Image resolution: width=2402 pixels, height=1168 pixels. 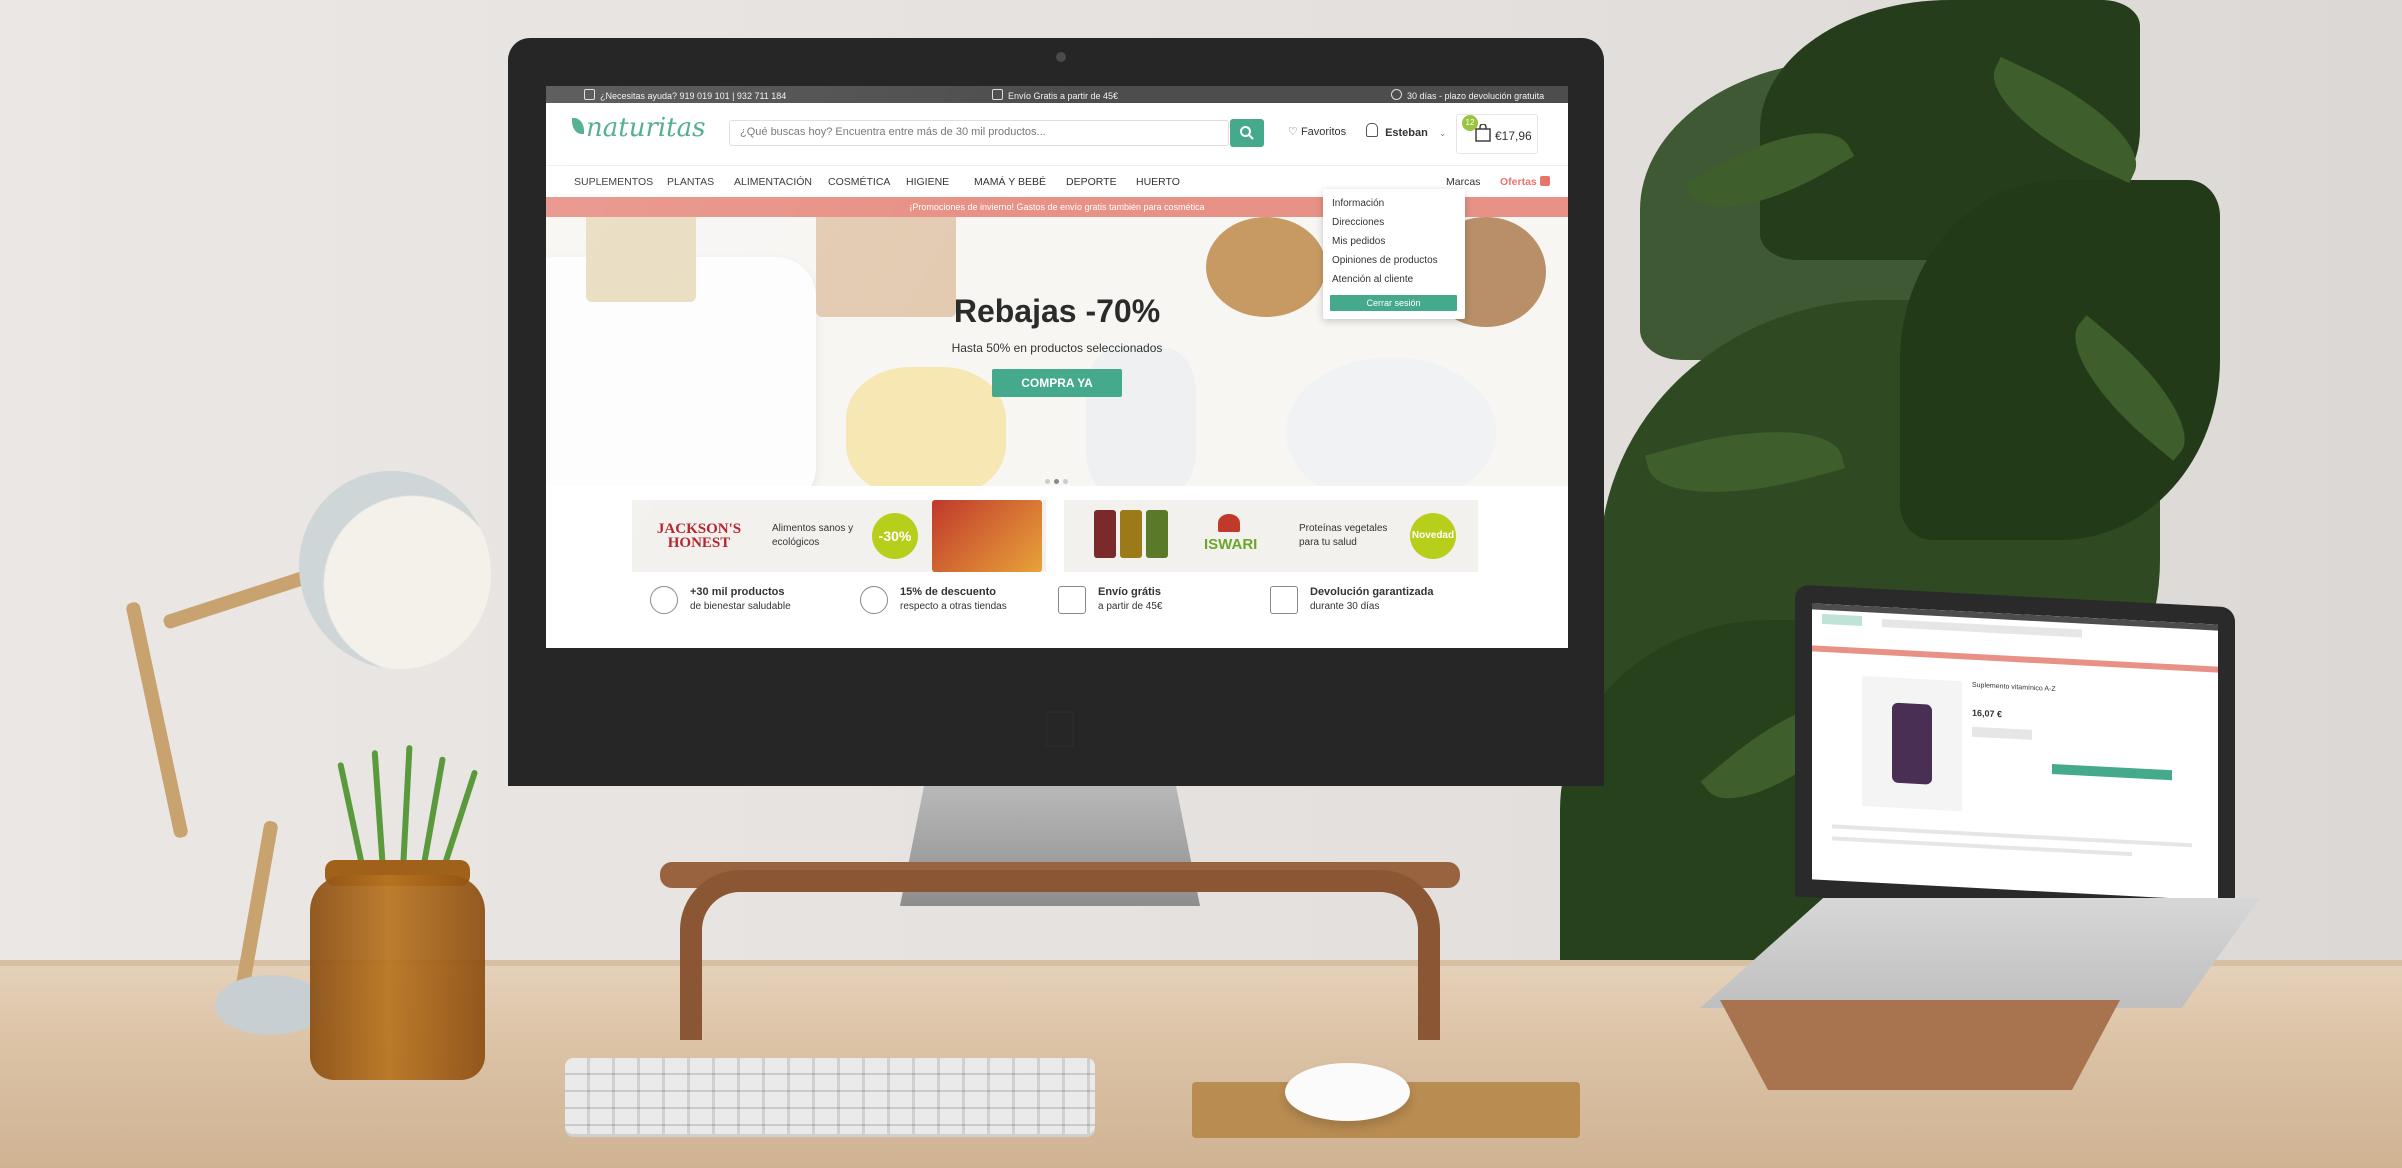 What do you see at coordinates (1347, 1092) in the screenshot?
I see `mouse` at bounding box center [1347, 1092].